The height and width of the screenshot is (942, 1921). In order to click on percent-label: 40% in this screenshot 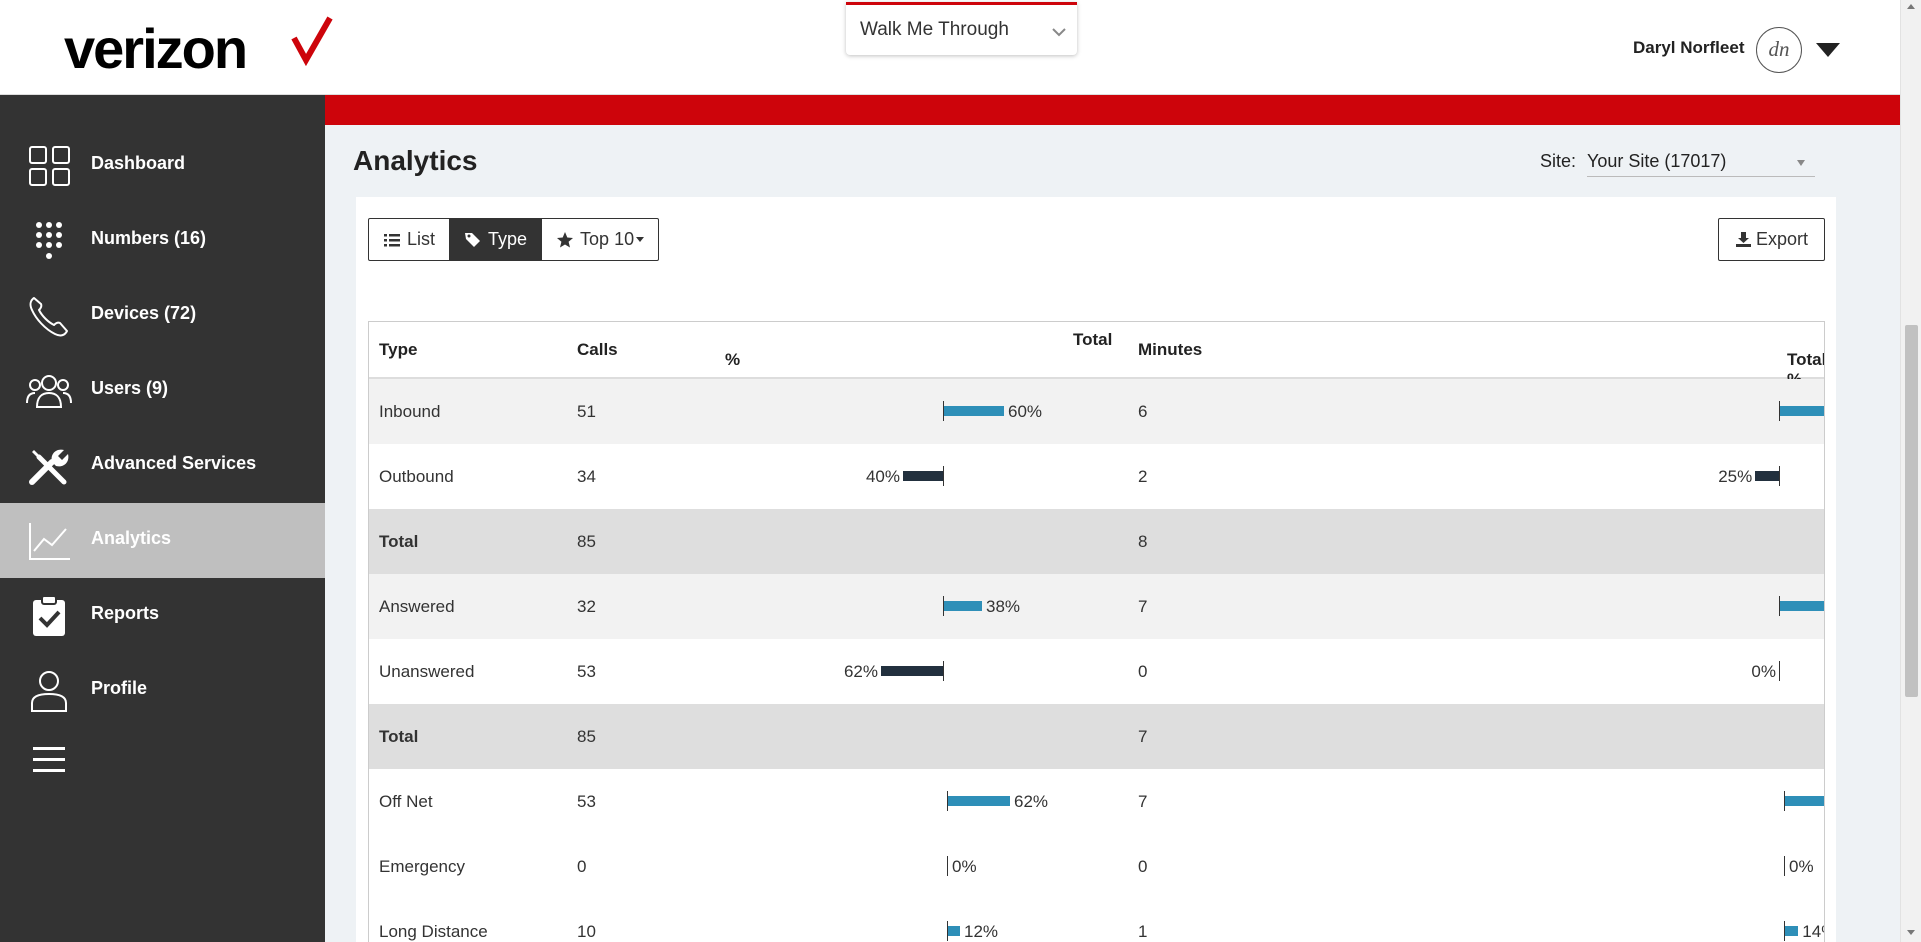, I will do `click(882, 476)`.